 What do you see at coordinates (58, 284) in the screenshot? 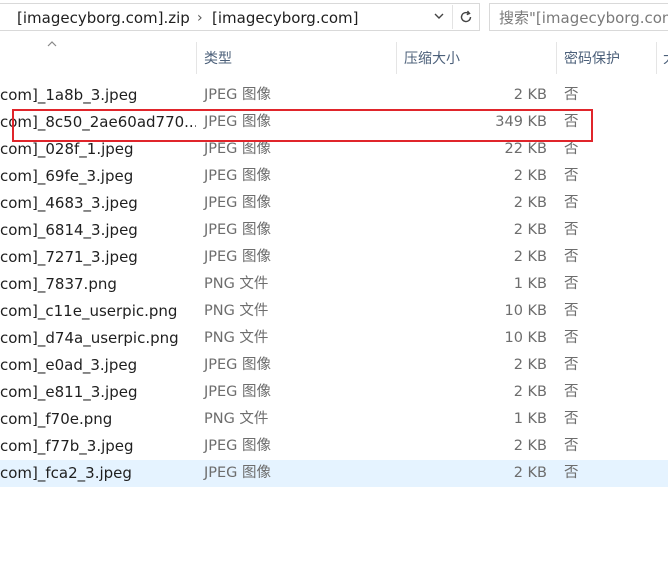
I see `file-name: com]_7837.png` at bounding box center [58, 284].